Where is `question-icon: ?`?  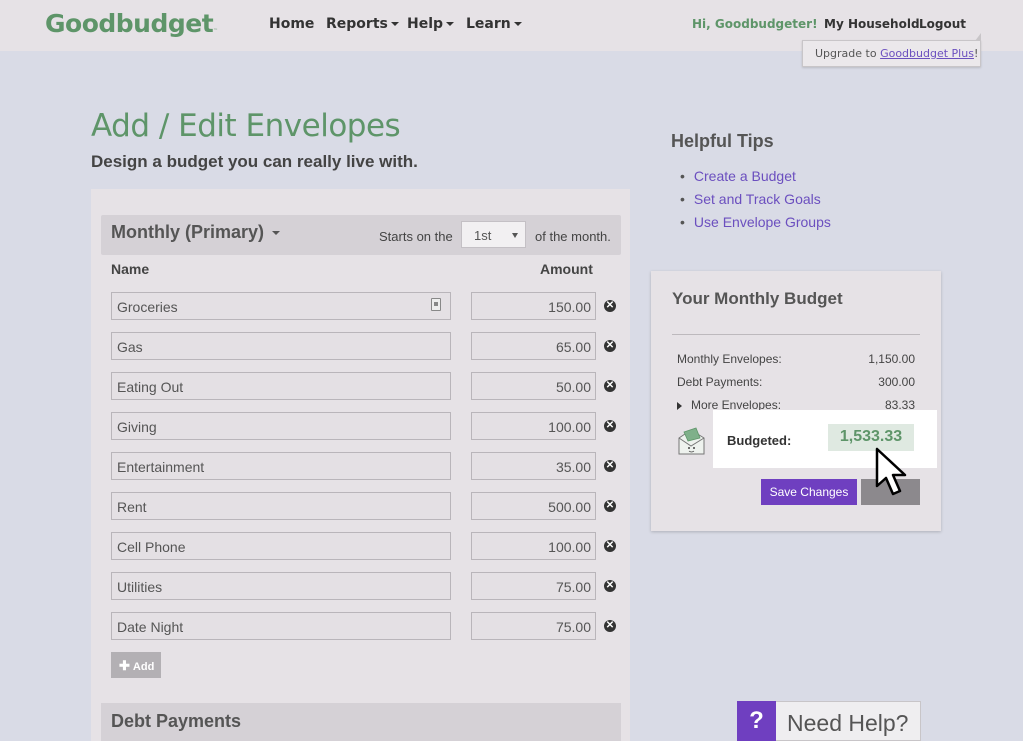
question-icon: ? is located at coordinates (756, 721).